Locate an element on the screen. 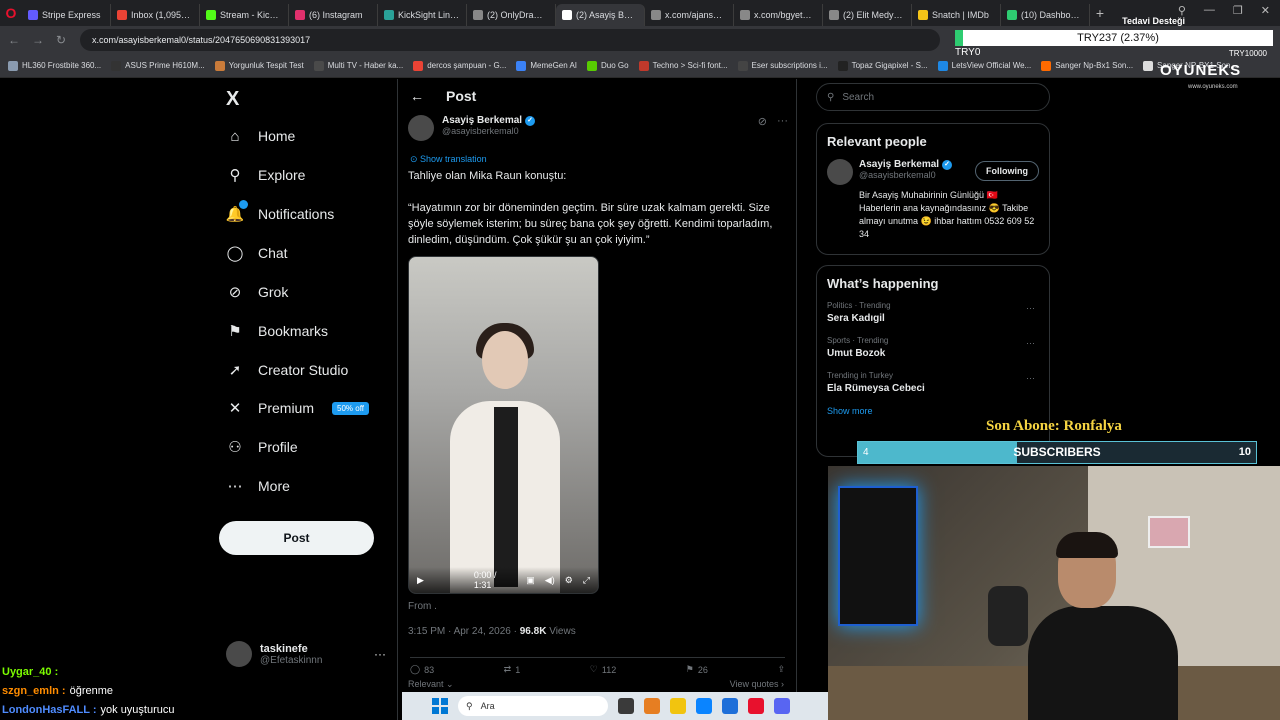 The width and height of the screenshot is (1280, 720). post-actions: ◯ 83 ⇄ 1 ♡ 112 ⚑ 26 ⇪ is located at coordinates (597, 666).